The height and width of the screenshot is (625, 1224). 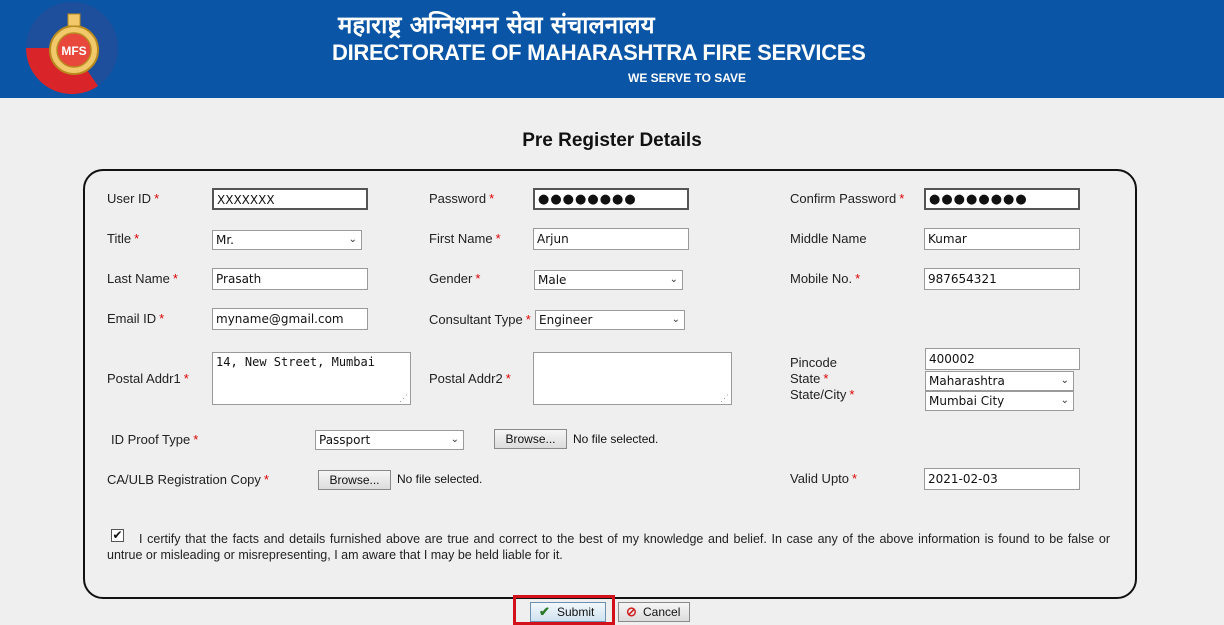 What do you see at coordinates (610, 320) in the screenshot?
I see `consultant-type-select: Engineer ⌄` at bounding box center [610, 320].